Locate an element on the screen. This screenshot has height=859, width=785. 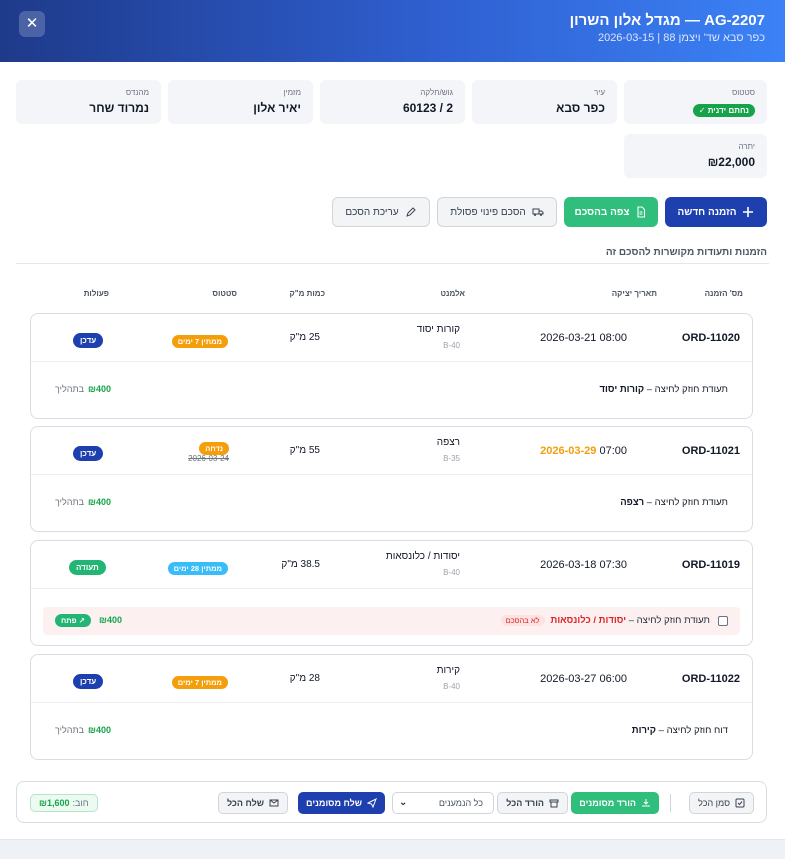
close-button: ✕ is located at coordinates (32, 24).